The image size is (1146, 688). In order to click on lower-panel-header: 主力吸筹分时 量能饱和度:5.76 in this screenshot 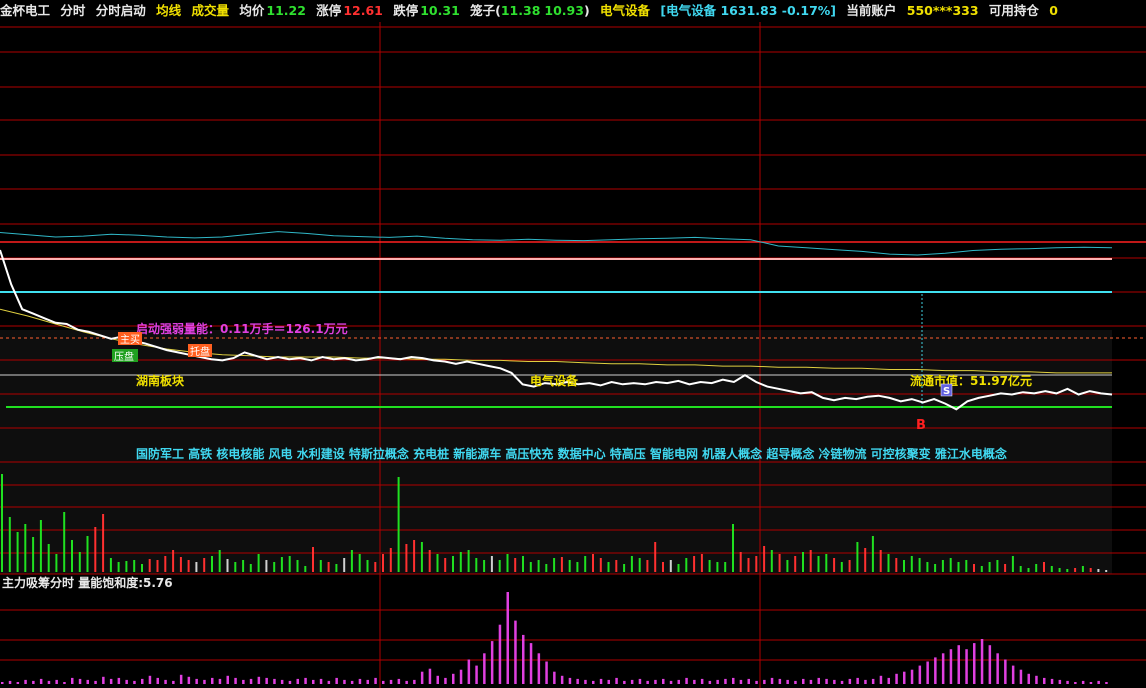, I will do `click(87, 582)`.